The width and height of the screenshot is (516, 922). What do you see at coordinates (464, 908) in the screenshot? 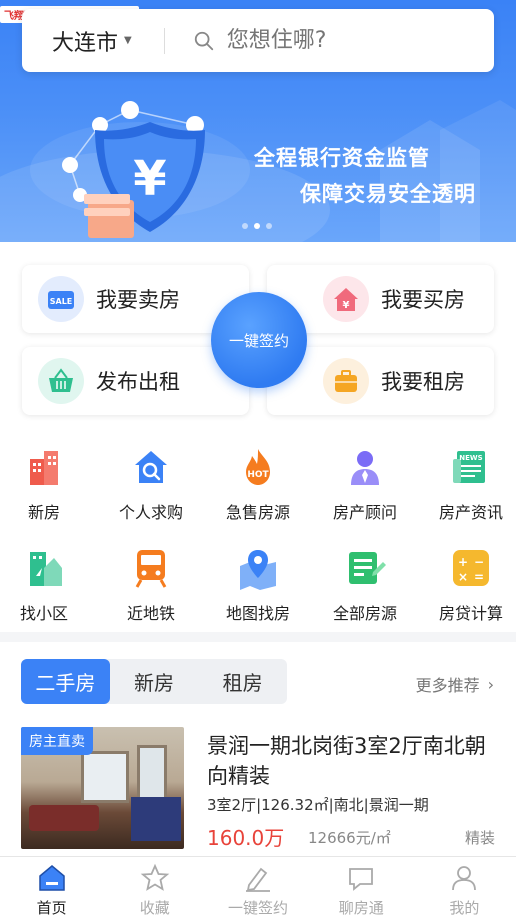
I see `nav-label: 我的` at bounding box center [464, 908].